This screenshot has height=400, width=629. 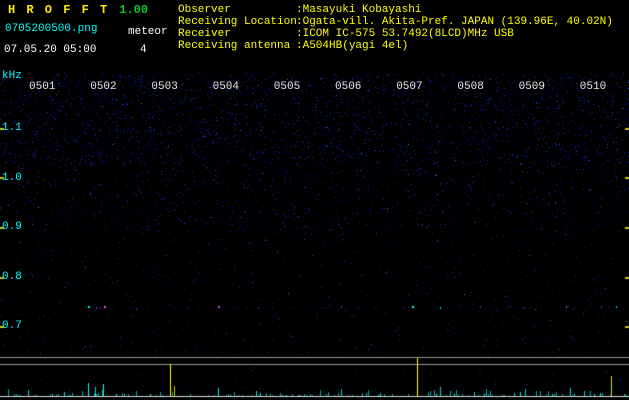 I want to click on output-filename: 0705200500.png, so click(x=51, y=29).